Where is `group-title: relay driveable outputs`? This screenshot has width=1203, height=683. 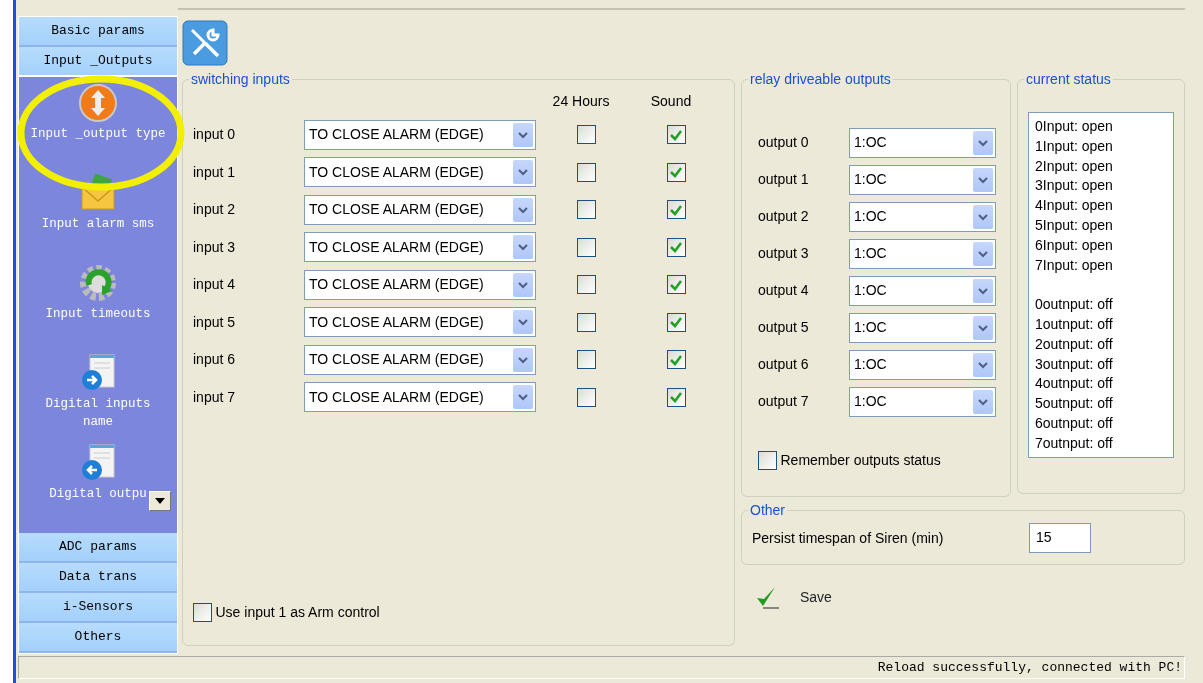 group-title: relay driveable outputs is located at coordinates (820, 79).